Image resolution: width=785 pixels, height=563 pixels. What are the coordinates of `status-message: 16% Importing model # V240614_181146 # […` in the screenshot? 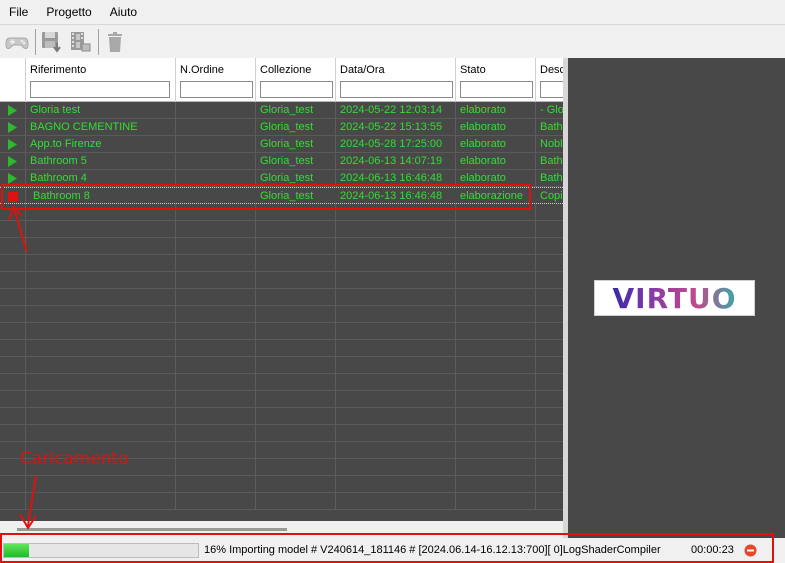 It's located at (432, 550).